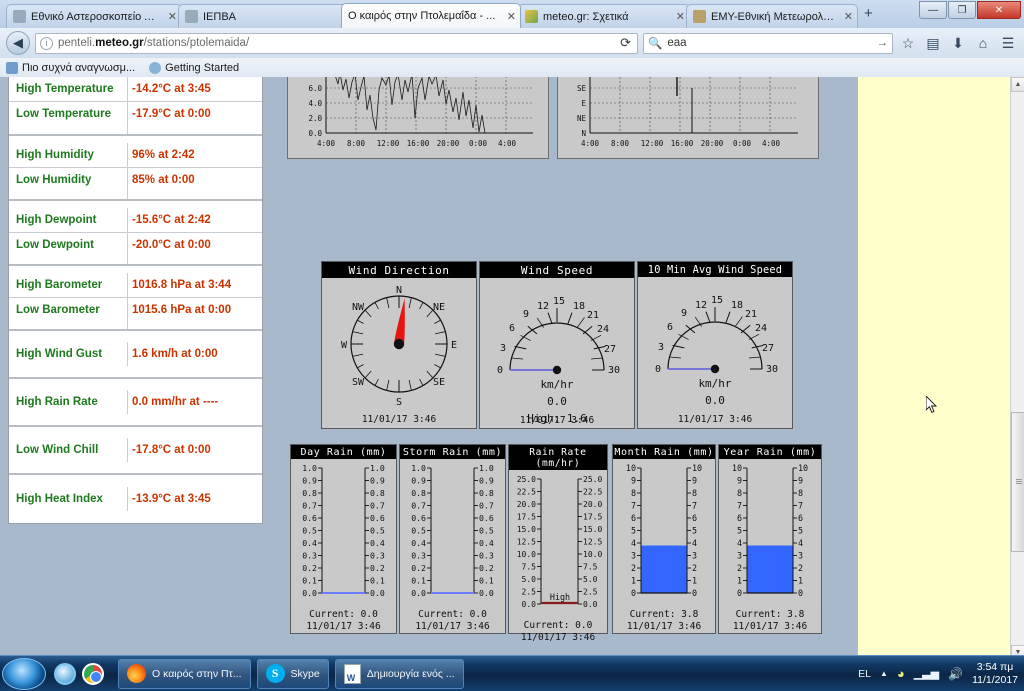 The width and height of the screenshot is (1024, 691). I want to click on reload-icon: ⟳, so click(626, 43).